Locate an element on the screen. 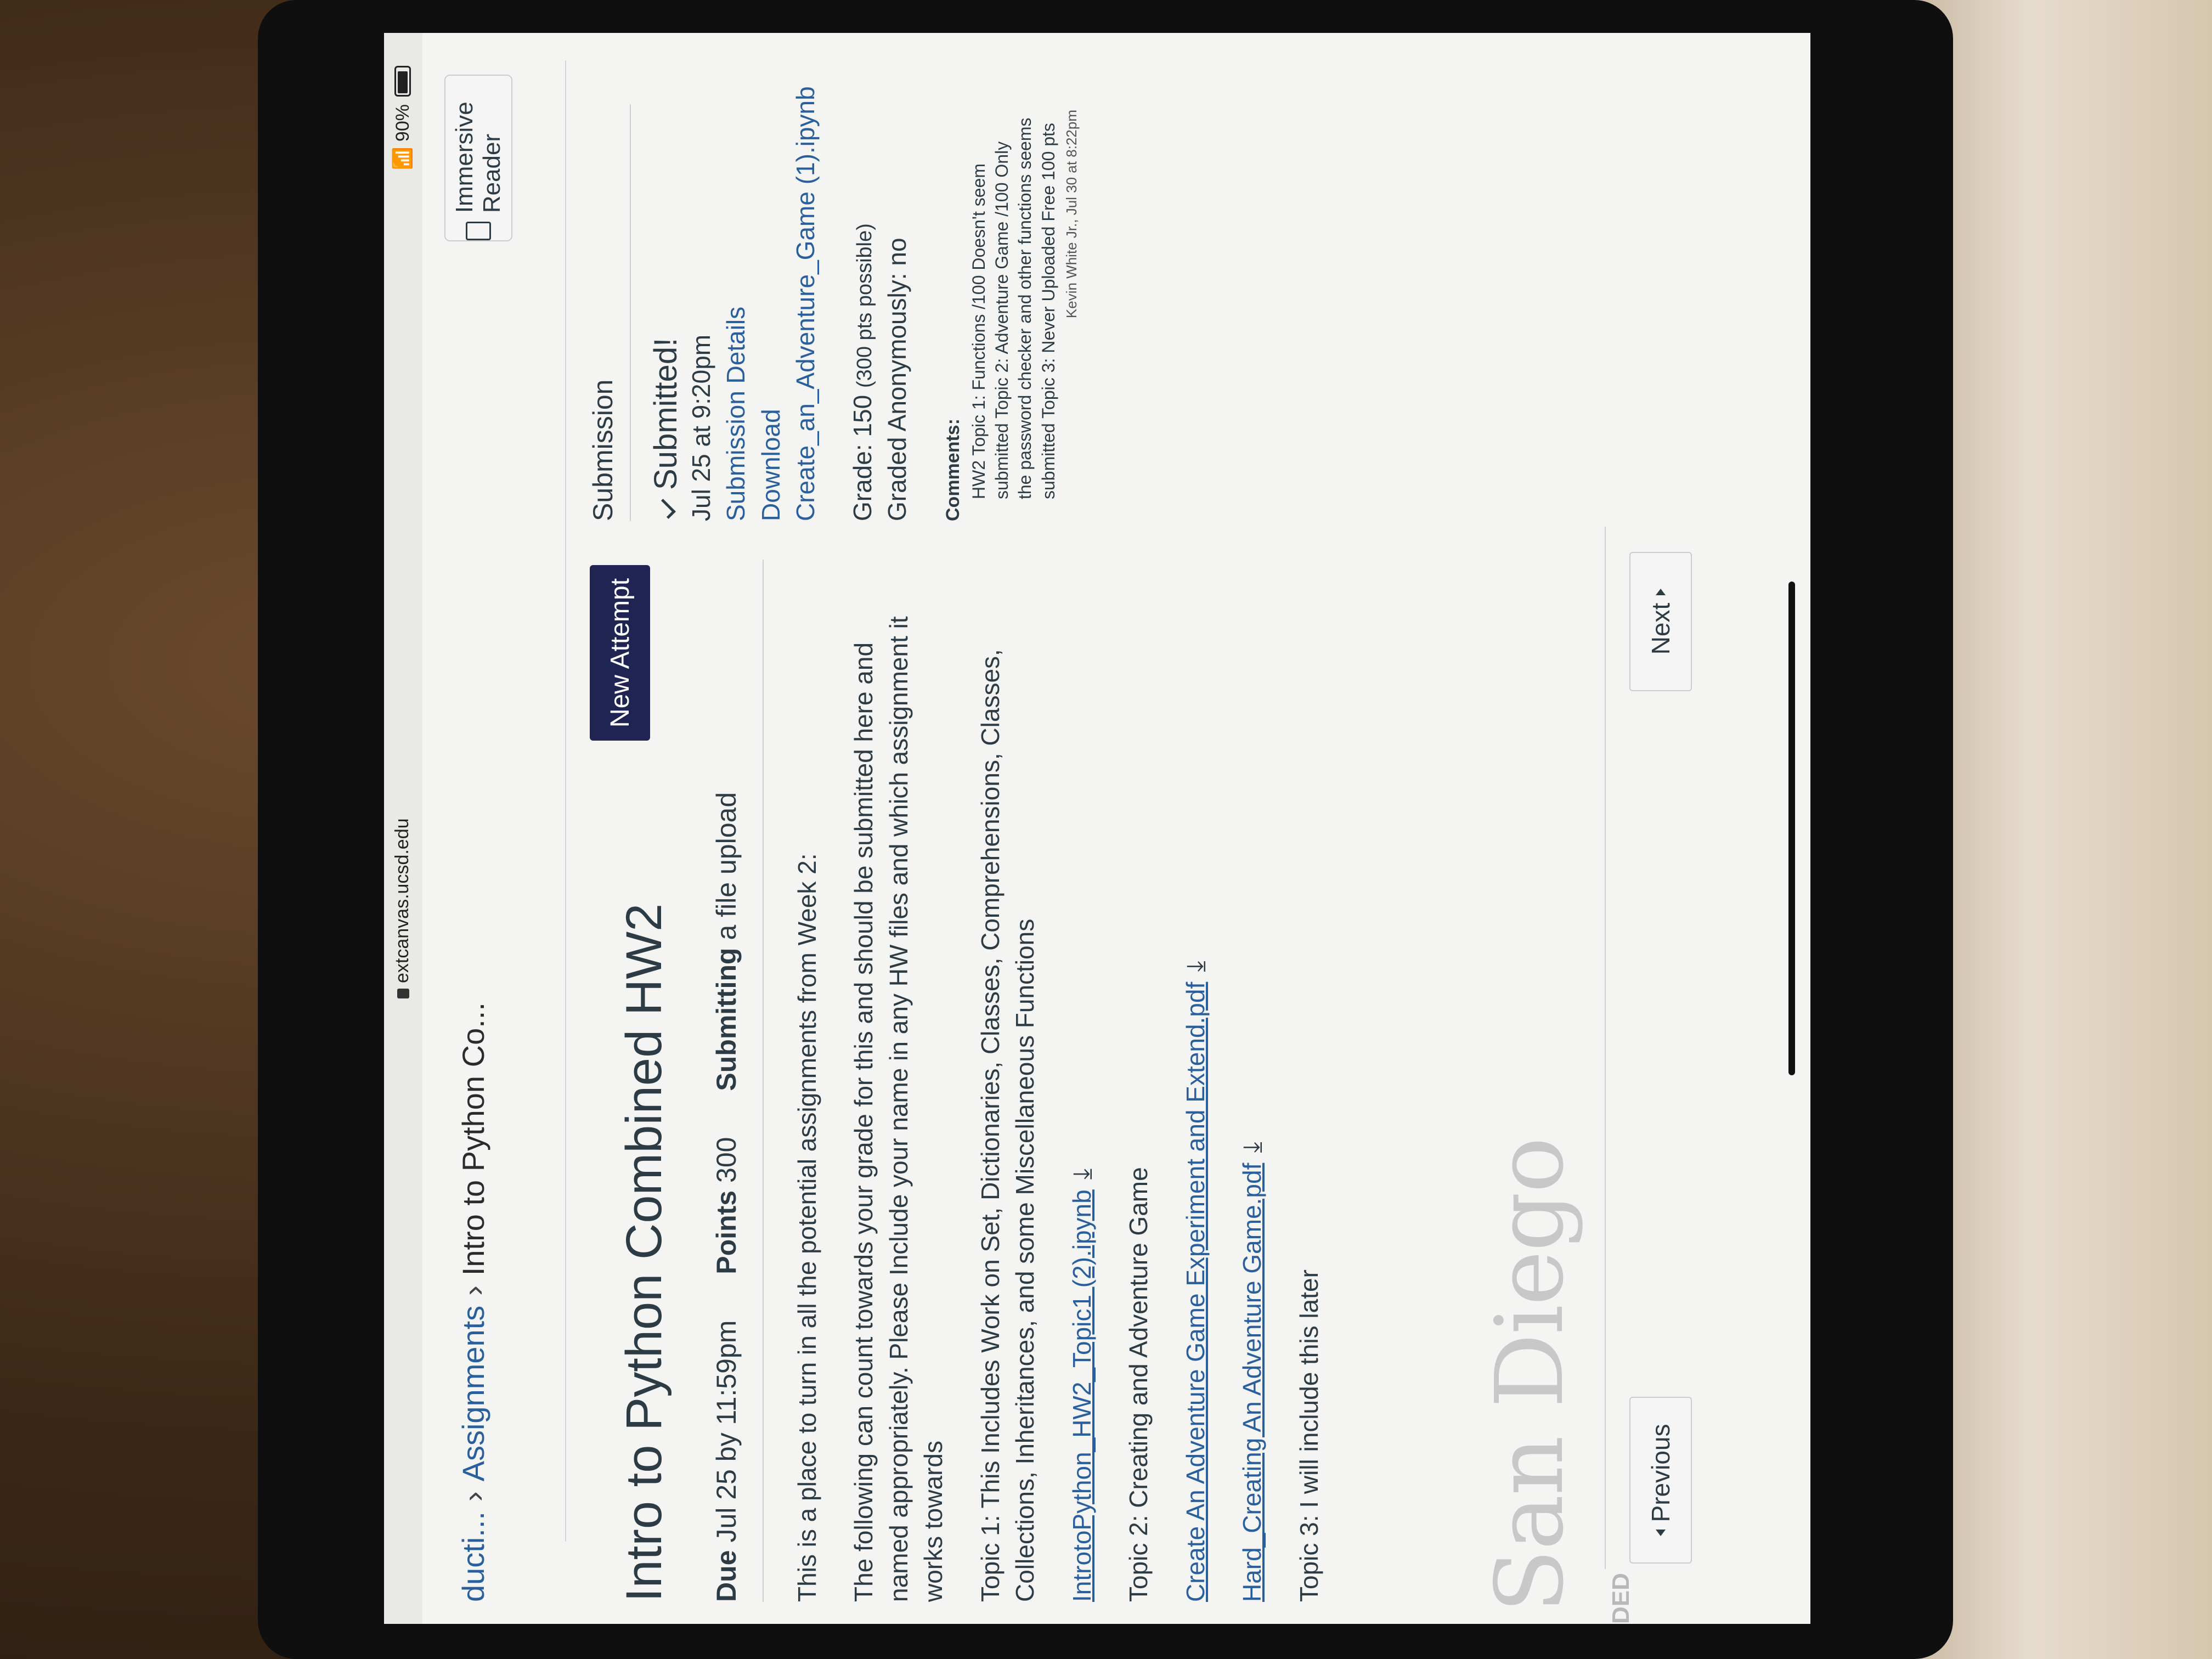 The height and width of the screenshot is (1659, 2212). submitting-value: a file upload is located at coordinates (727, 866).